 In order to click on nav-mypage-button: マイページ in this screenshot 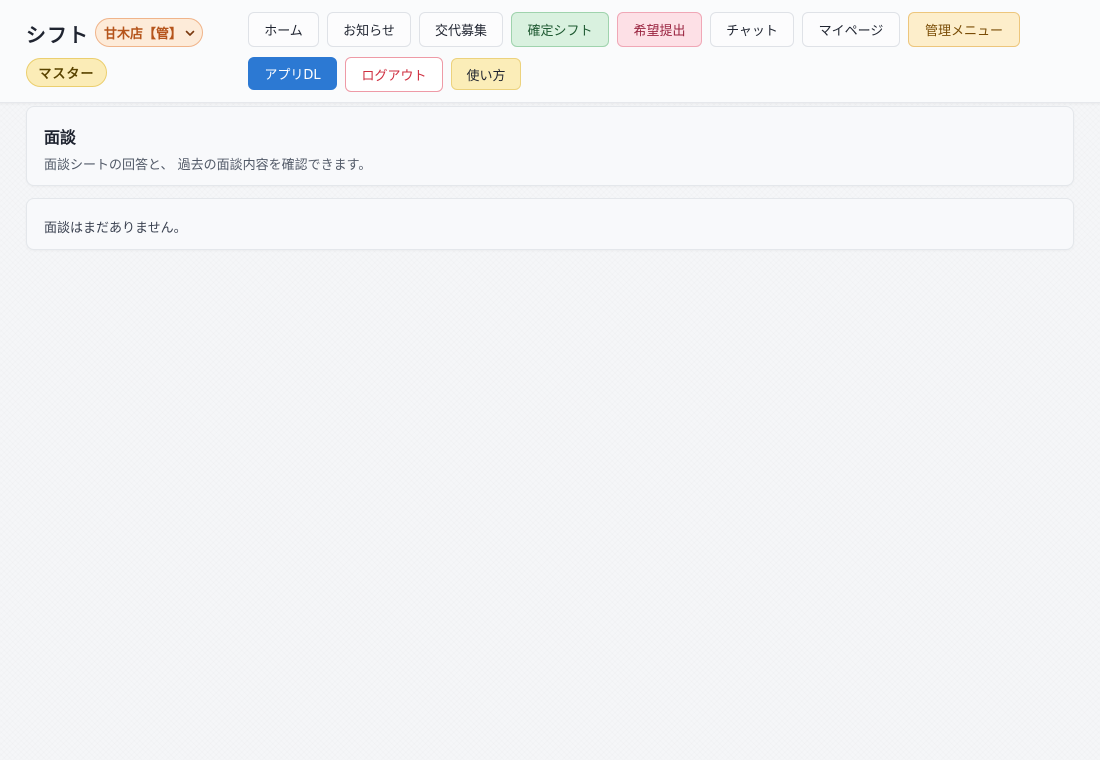, I will do `click(851, 29)`.